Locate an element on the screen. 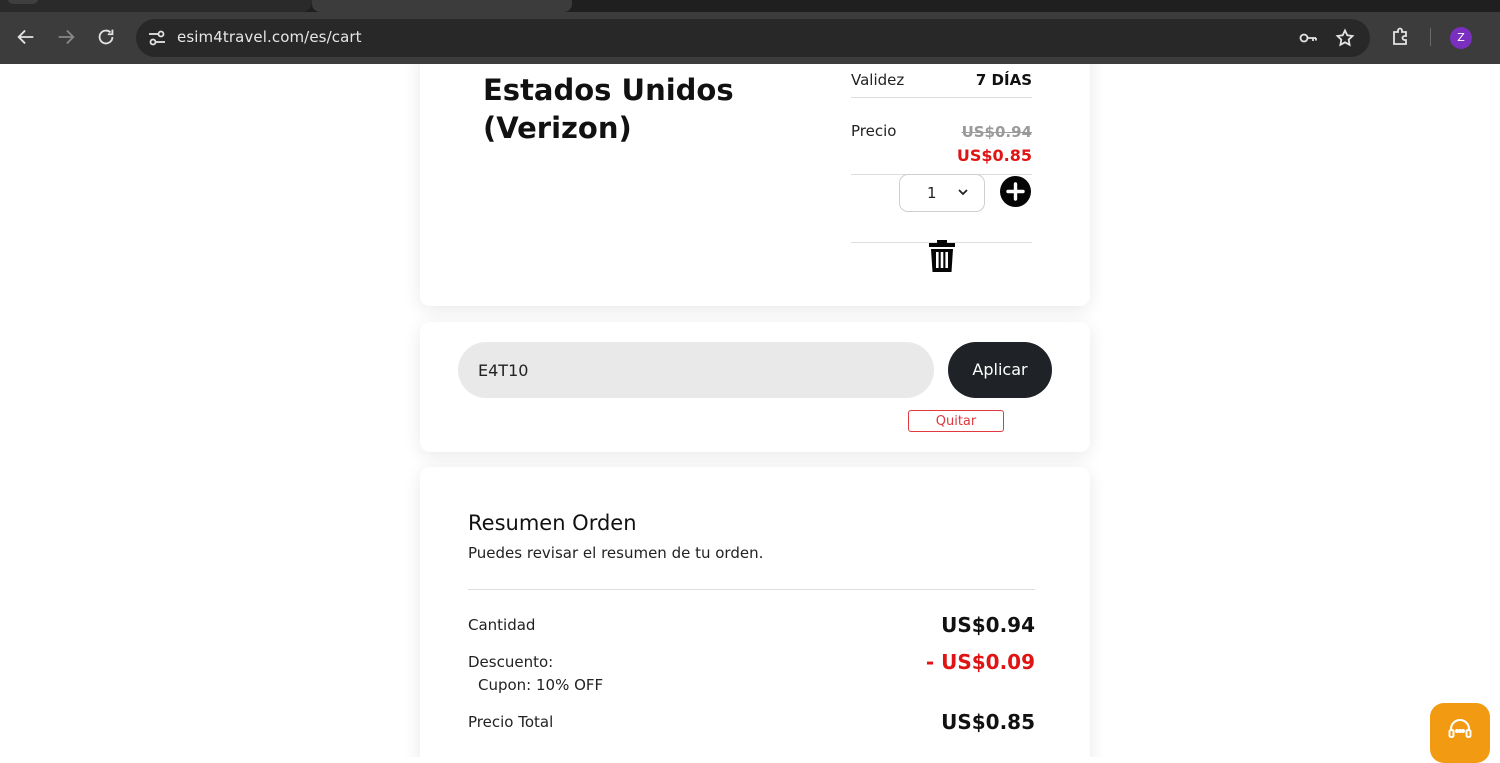 The width and height of the screenshot is (1500, 763). product-name: Estados Unidos (Verizon) is located at coordinates (608, 109).